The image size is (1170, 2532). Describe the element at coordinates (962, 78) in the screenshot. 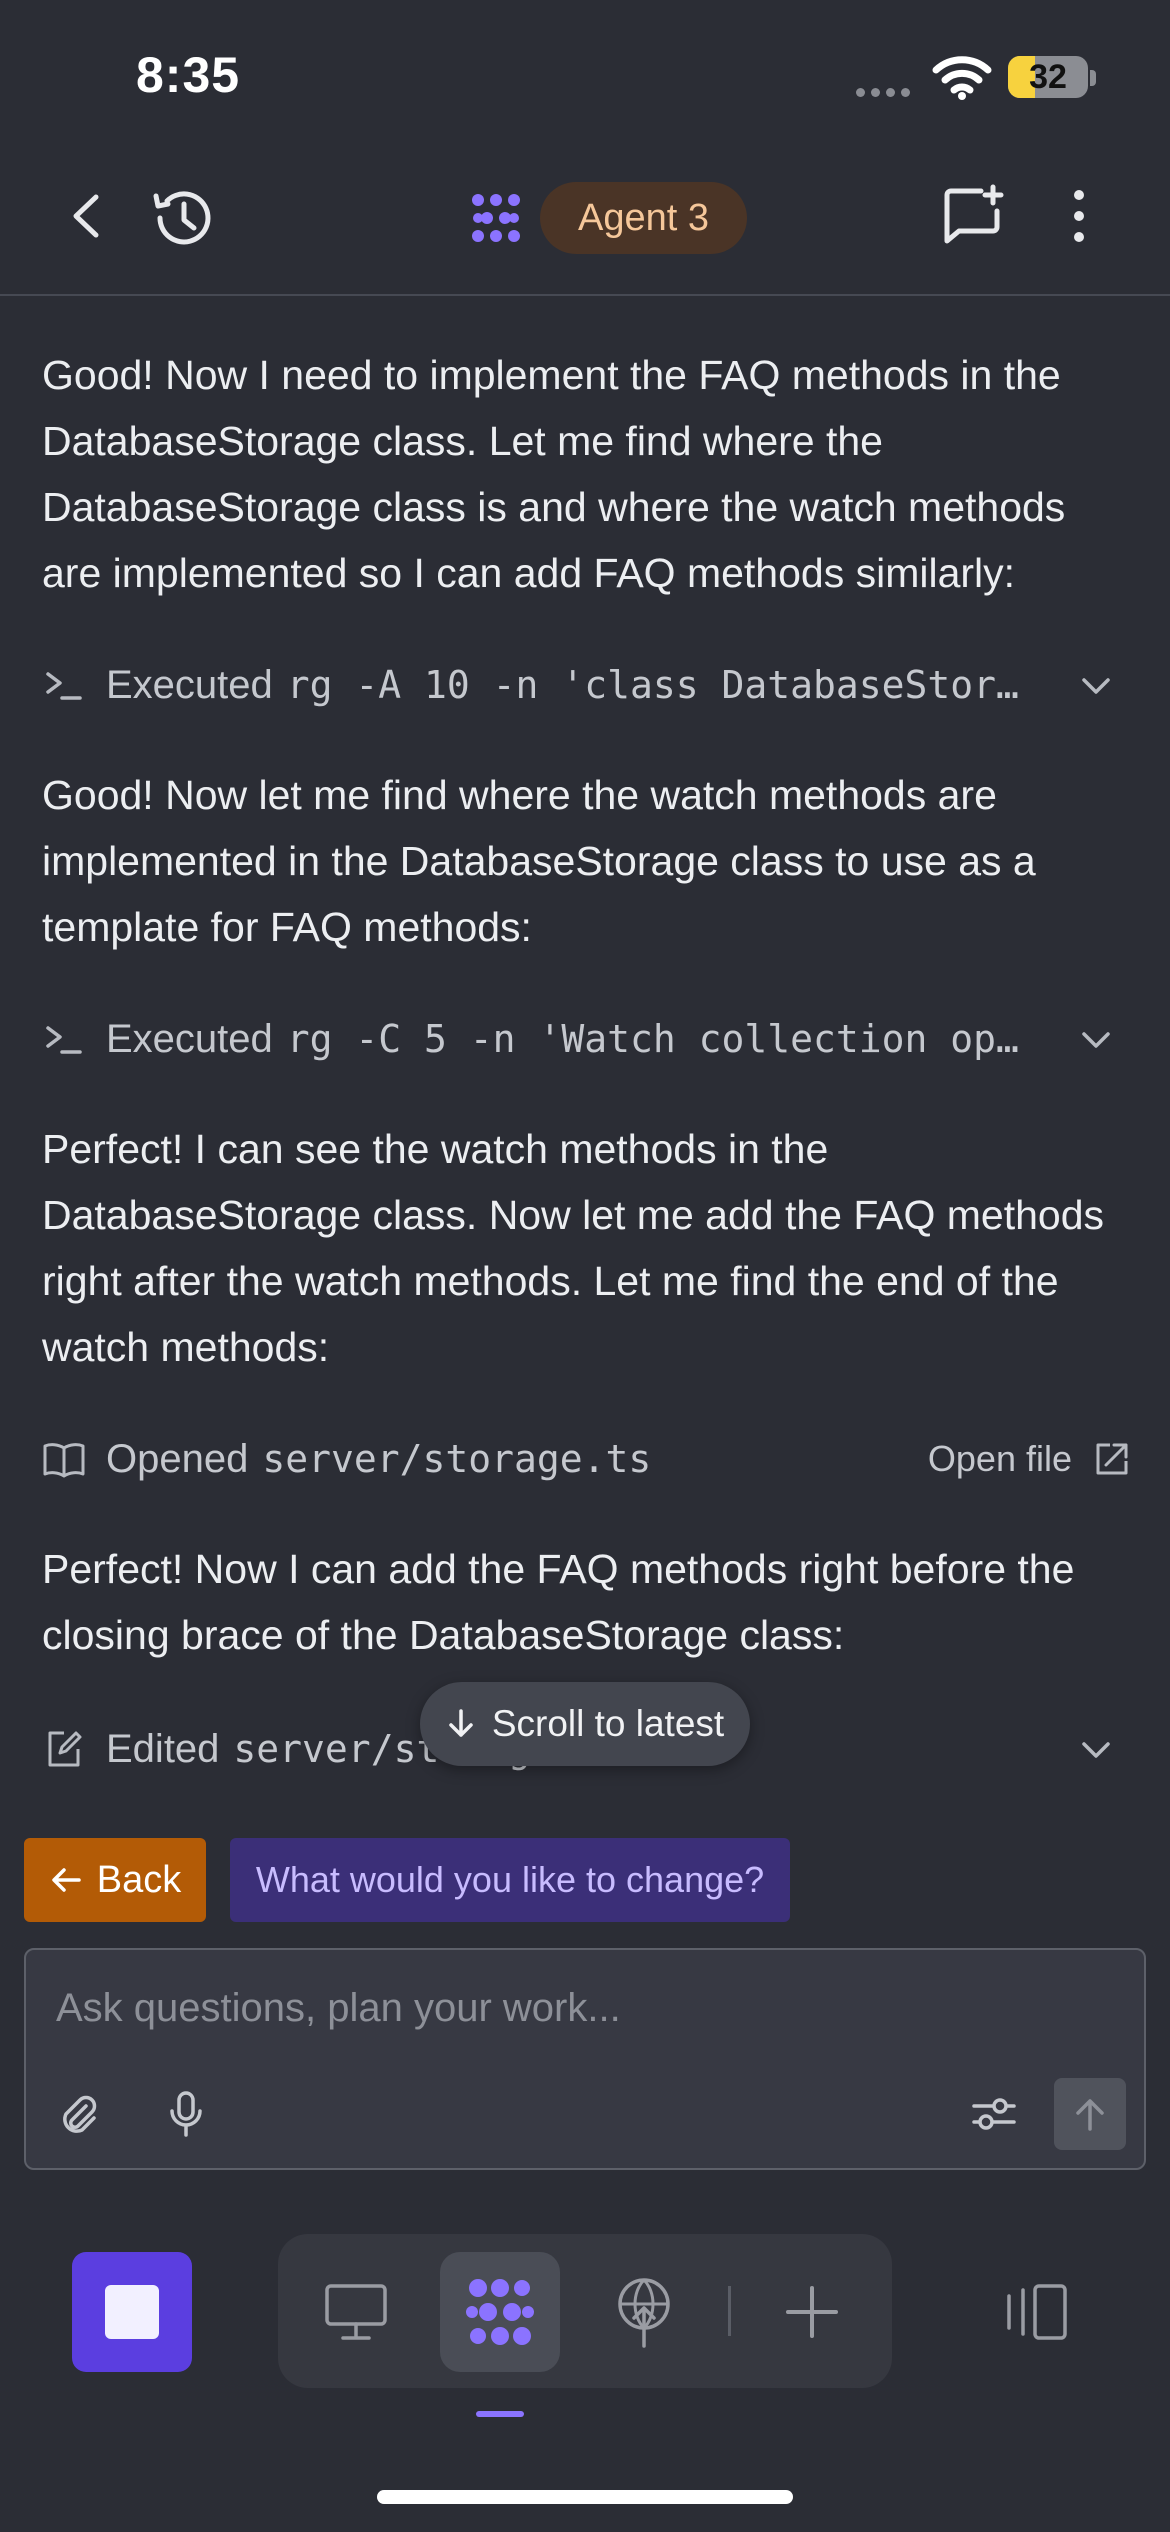

I see `wifi-icon` at that location.